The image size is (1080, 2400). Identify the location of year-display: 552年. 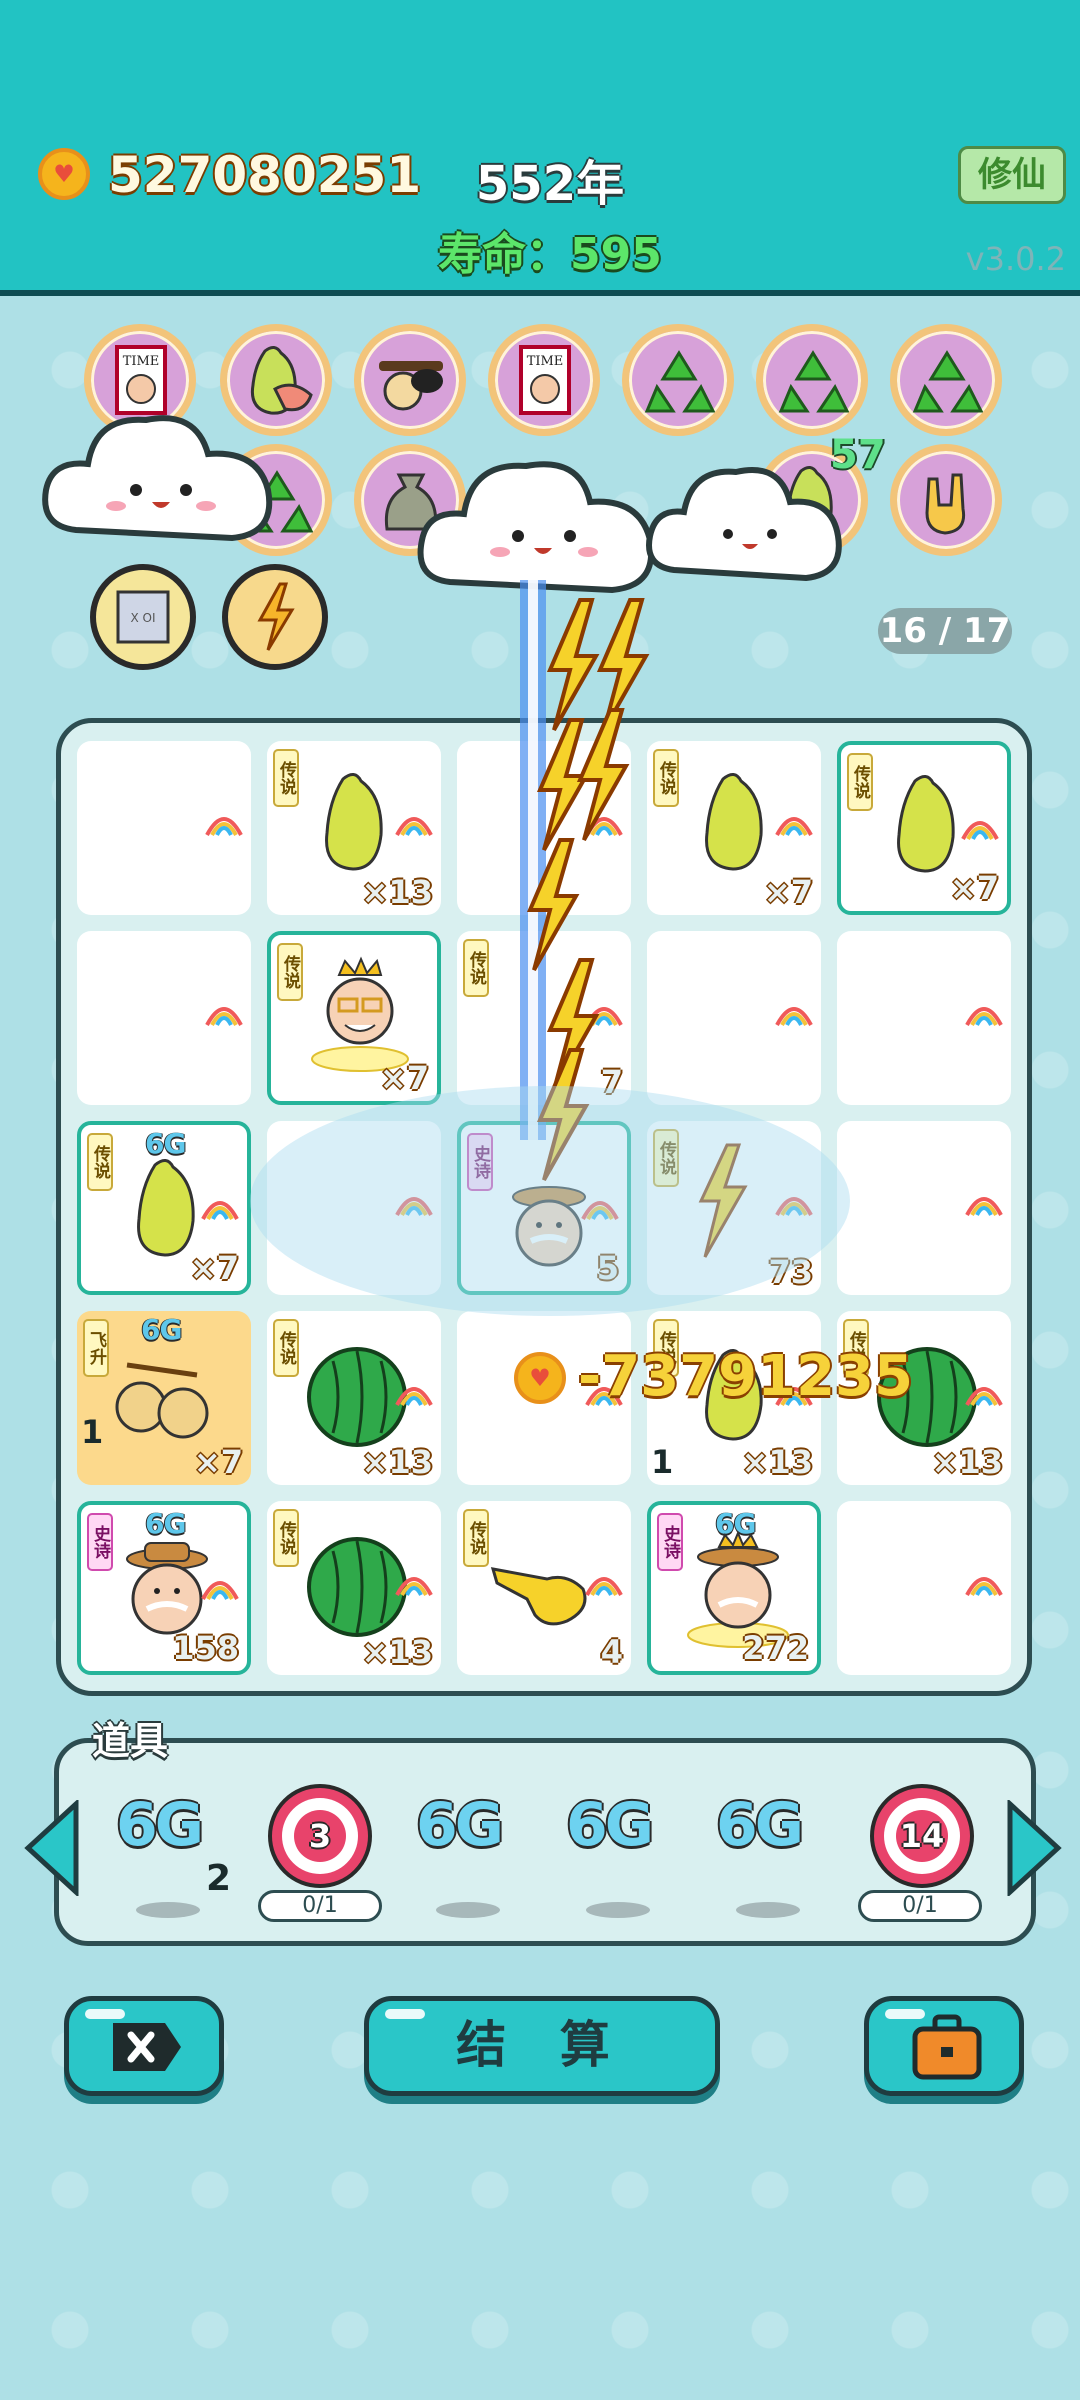
(550, 184).